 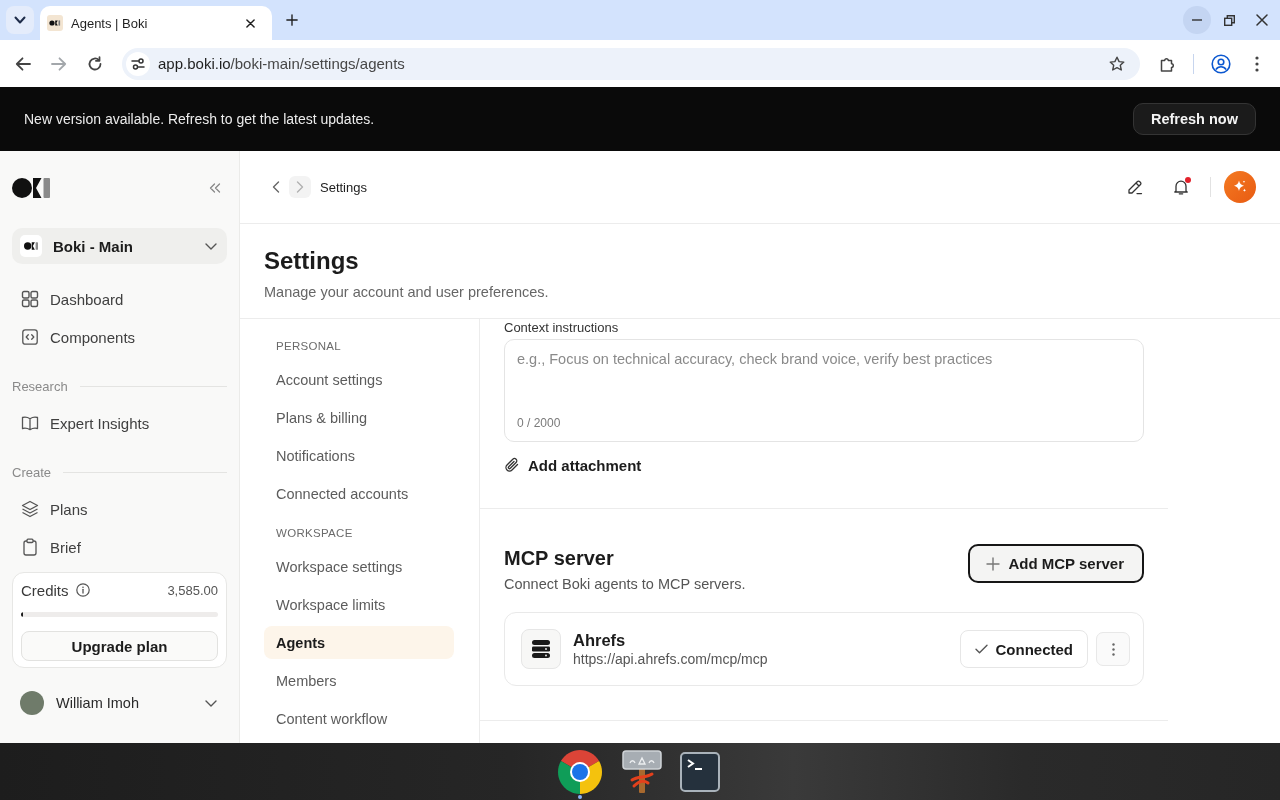 What do you see at coordinates (250, 23) in the screenshot?
I see `close-tab-icon` at bounding box center [250, 23].